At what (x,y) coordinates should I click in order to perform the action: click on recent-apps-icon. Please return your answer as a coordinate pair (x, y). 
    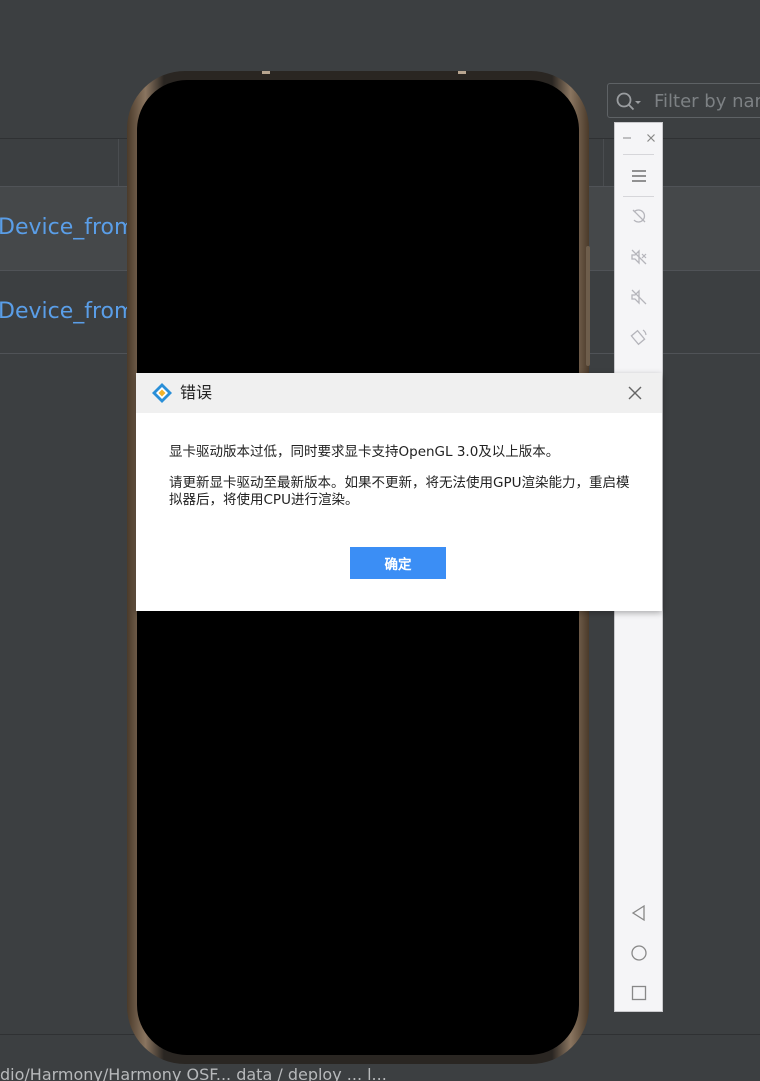
    Looking at the image, I should click on (638, 993).